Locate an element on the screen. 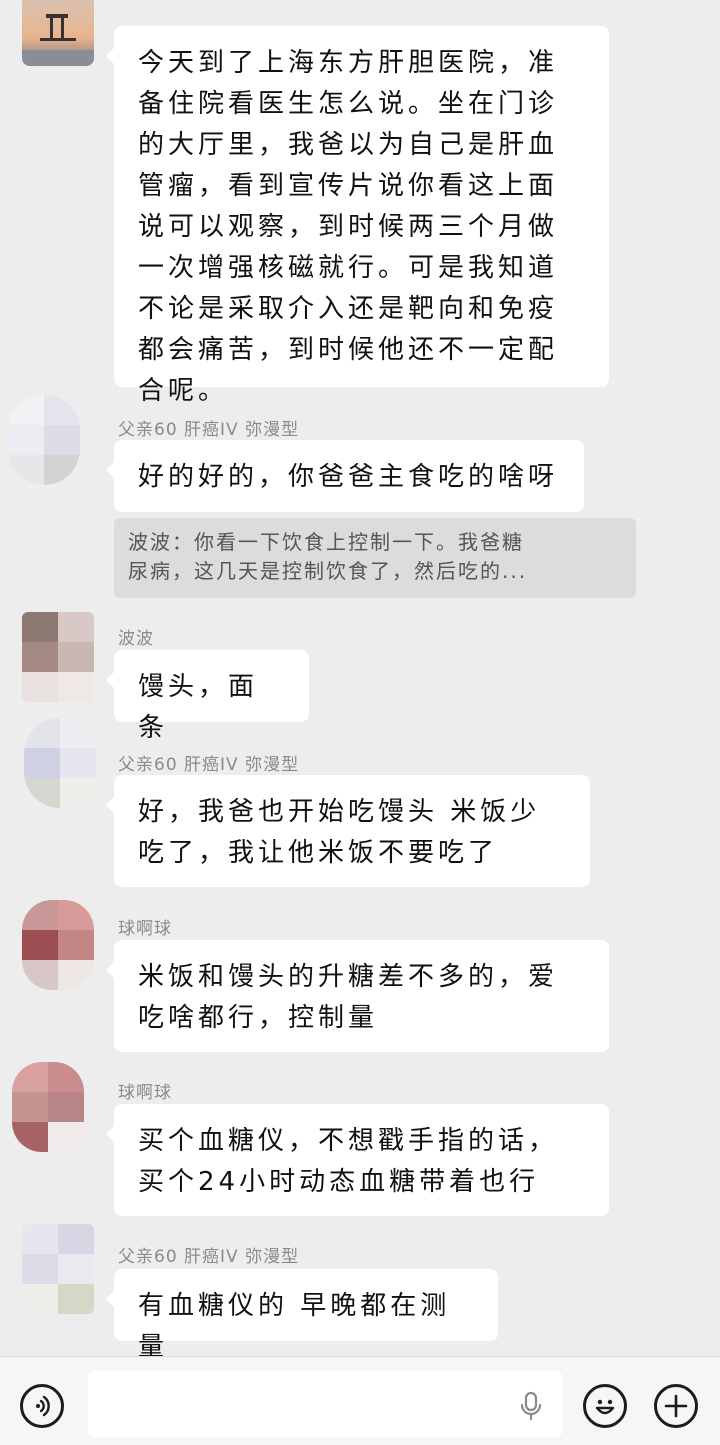 This screenshot has height=1445, width=720. message-bubble: 好的好的，你爸爸主食吃的啥呀 is located at coordinates (345, 476).